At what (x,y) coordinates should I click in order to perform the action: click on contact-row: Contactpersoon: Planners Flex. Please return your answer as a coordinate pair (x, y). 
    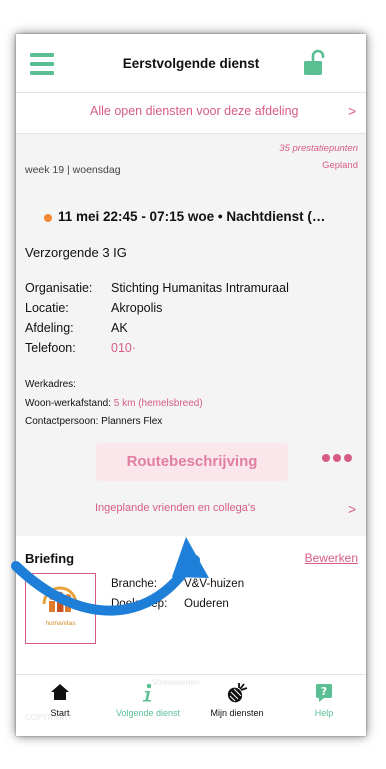
    Looking at the image, I should click on (93, 421).